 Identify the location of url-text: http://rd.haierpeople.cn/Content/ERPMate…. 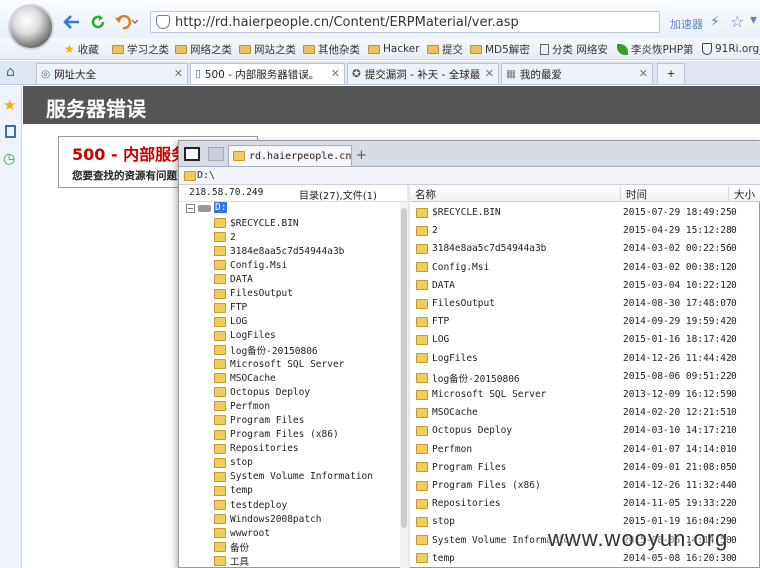
(347, 22).